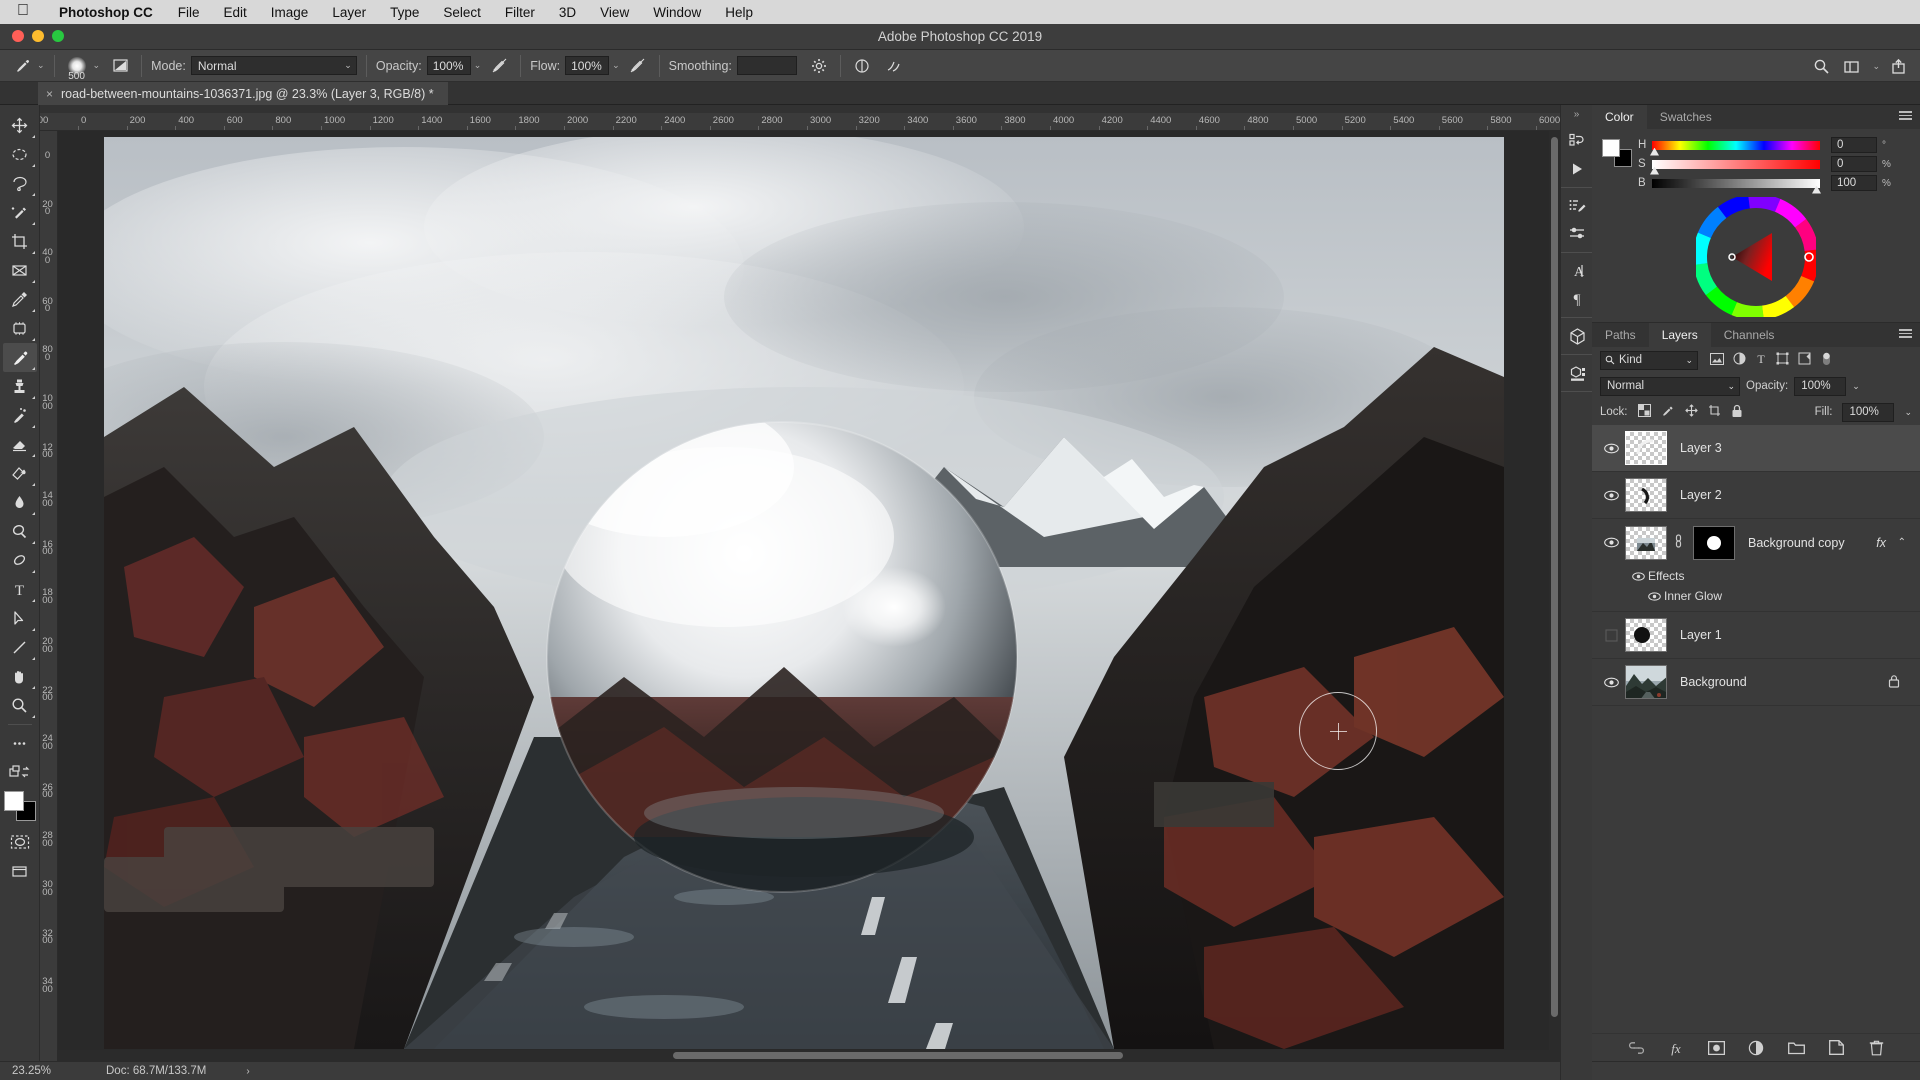  What do you see at coordinates (1636, 1048) in the screenshot?
I see `link-icon` at bounding box center [1636, 1048].